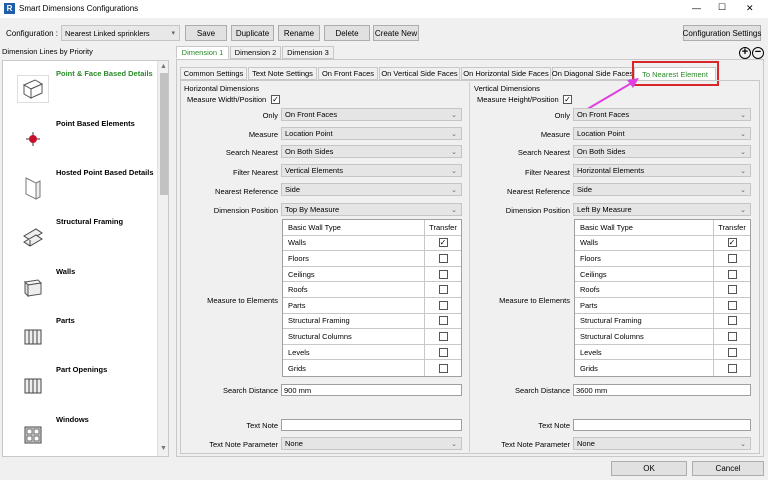  I want to click on sidebar-item-windows: Windows, so click(81, 432).